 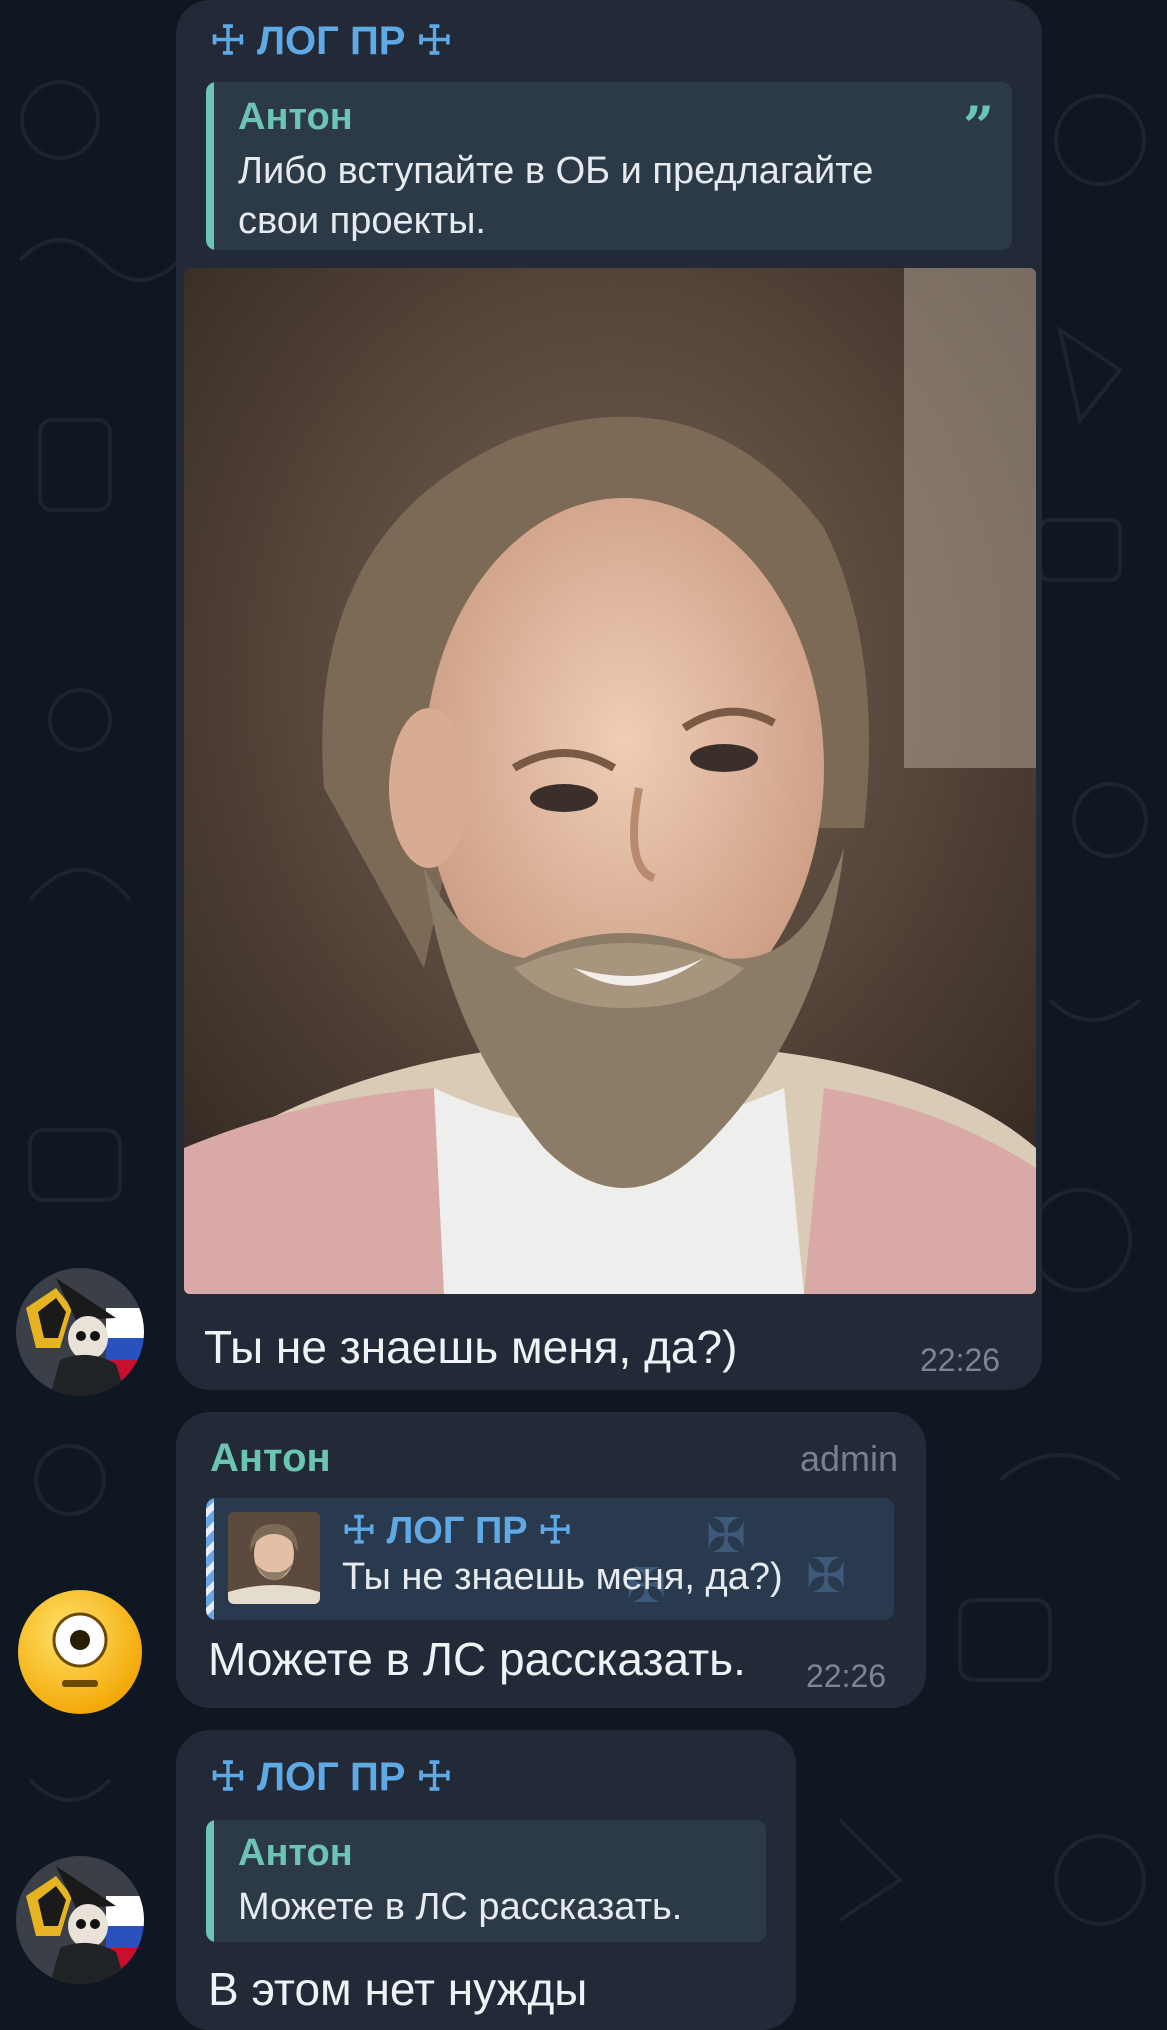 I want to click on quote-text-line-2: свои проекты., so click(x=362, y=221).